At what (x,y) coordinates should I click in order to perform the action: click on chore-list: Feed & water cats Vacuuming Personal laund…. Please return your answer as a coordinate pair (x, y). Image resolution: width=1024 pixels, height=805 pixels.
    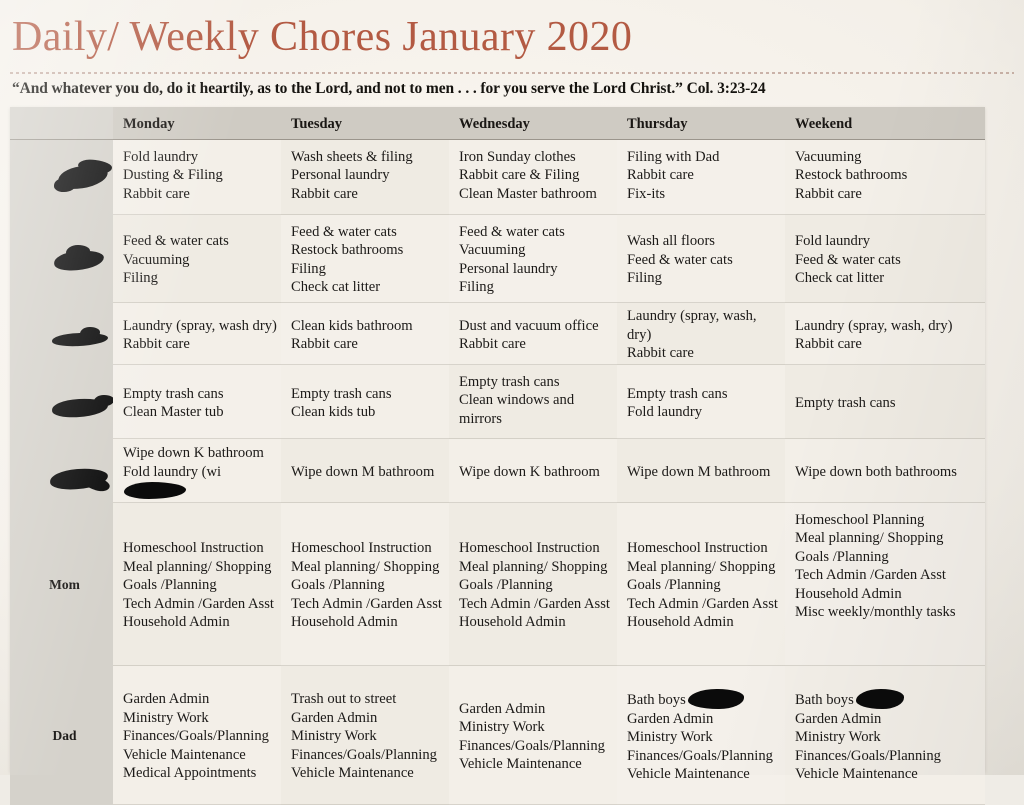
    Looking at the image, I should click on (536, 260).